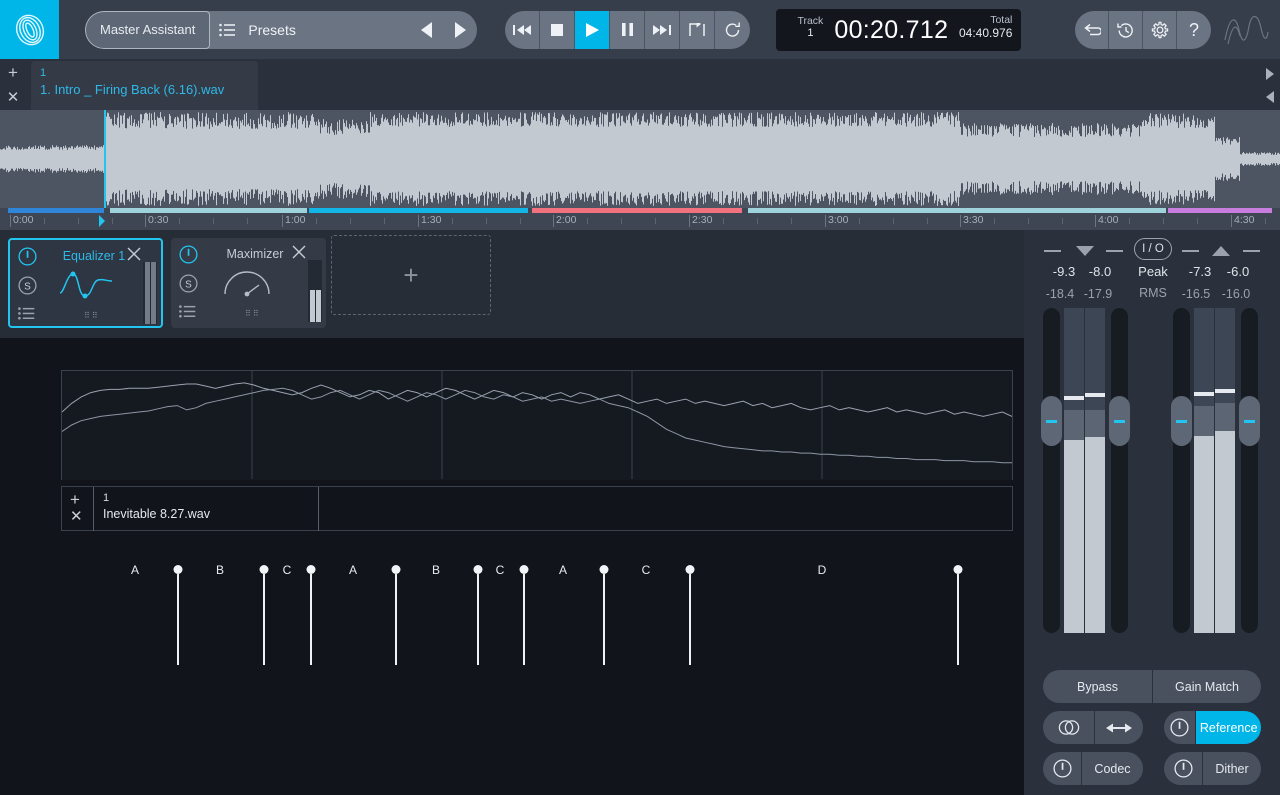 This screenshot has height=795, width=1280. I want to click on master-assistant-button: Master Assistant, so click(148, 29).